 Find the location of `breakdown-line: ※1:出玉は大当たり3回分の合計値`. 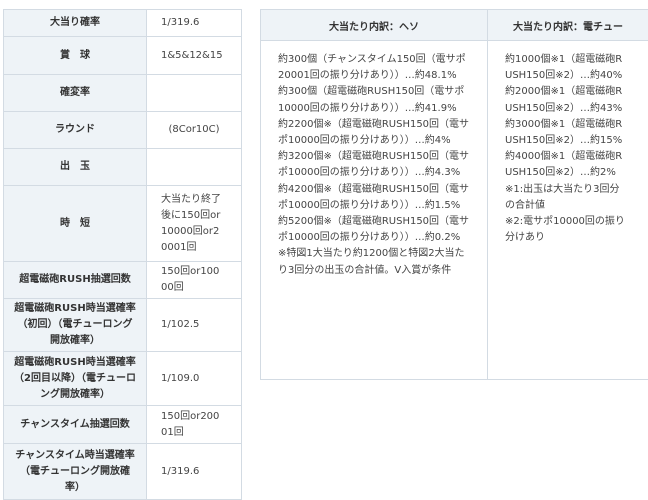

breakdown-line: ※1:出玉は大当たり3回分の合計値 is located at coordinates (565, 198).